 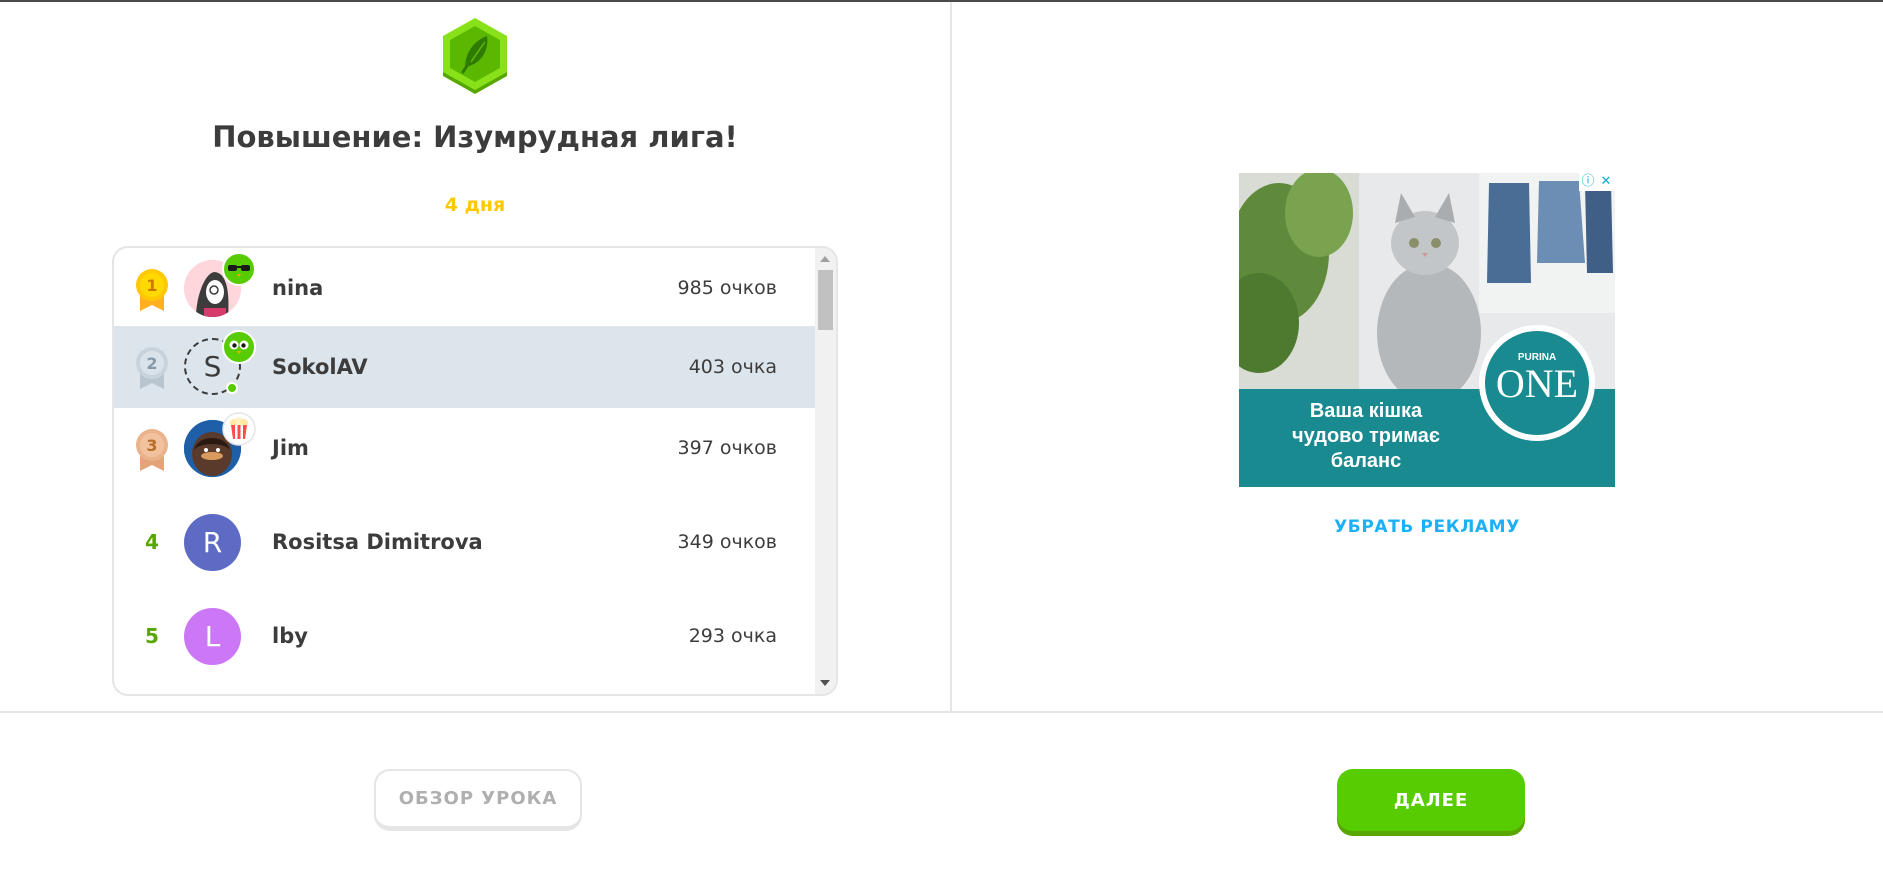 I want to click on horizontal-divider, so click(x=941, y=712).